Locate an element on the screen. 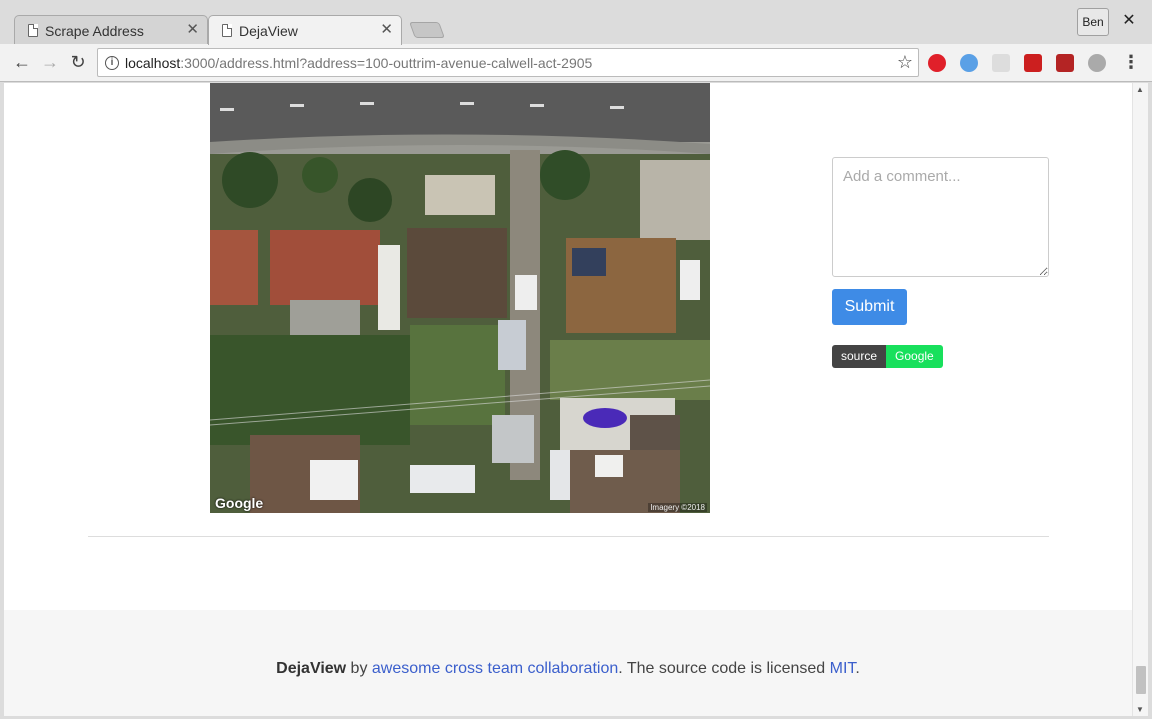  tab-title: Scrape Address is located at coordinates (94, 30).